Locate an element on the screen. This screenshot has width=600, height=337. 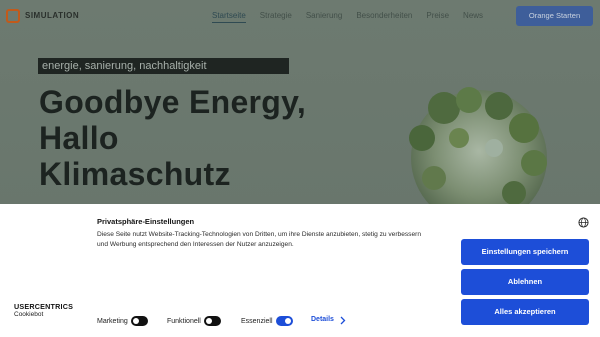
headline-line-1: Goodbye Energy, is located at coordinates (173, 102).